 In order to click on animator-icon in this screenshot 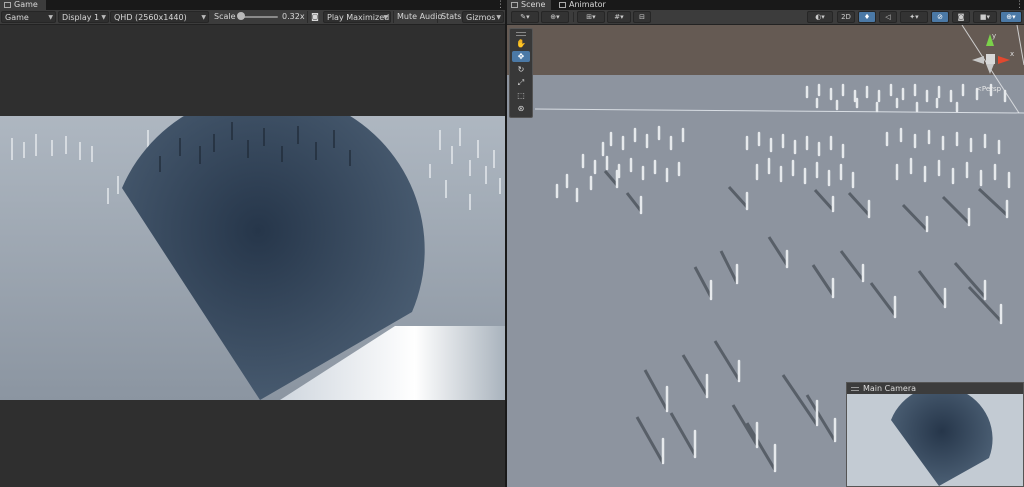, I will do `click(562, 5)`.